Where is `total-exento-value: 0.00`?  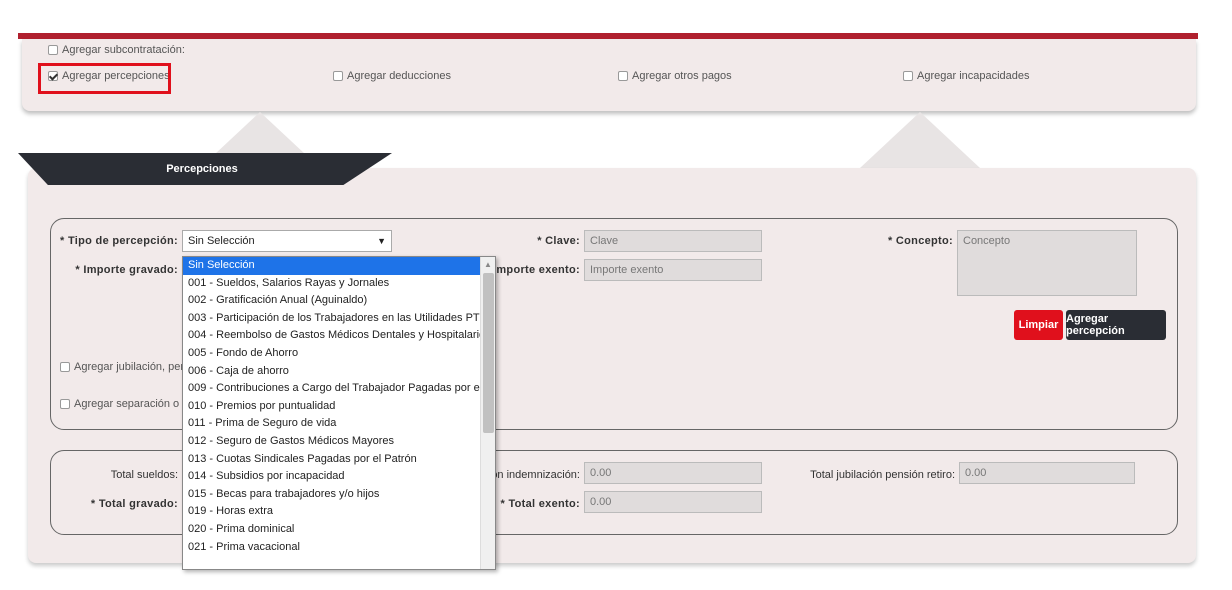 total-exento-value: 0.00 is located at coordinates (673, 502).